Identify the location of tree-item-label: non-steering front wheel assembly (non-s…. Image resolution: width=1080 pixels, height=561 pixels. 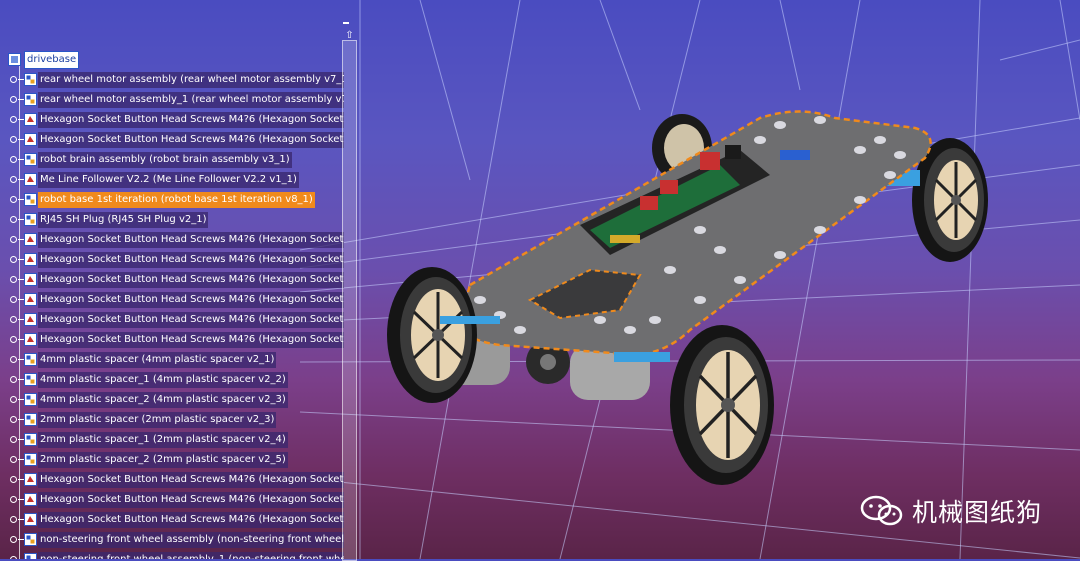
(191, 540).